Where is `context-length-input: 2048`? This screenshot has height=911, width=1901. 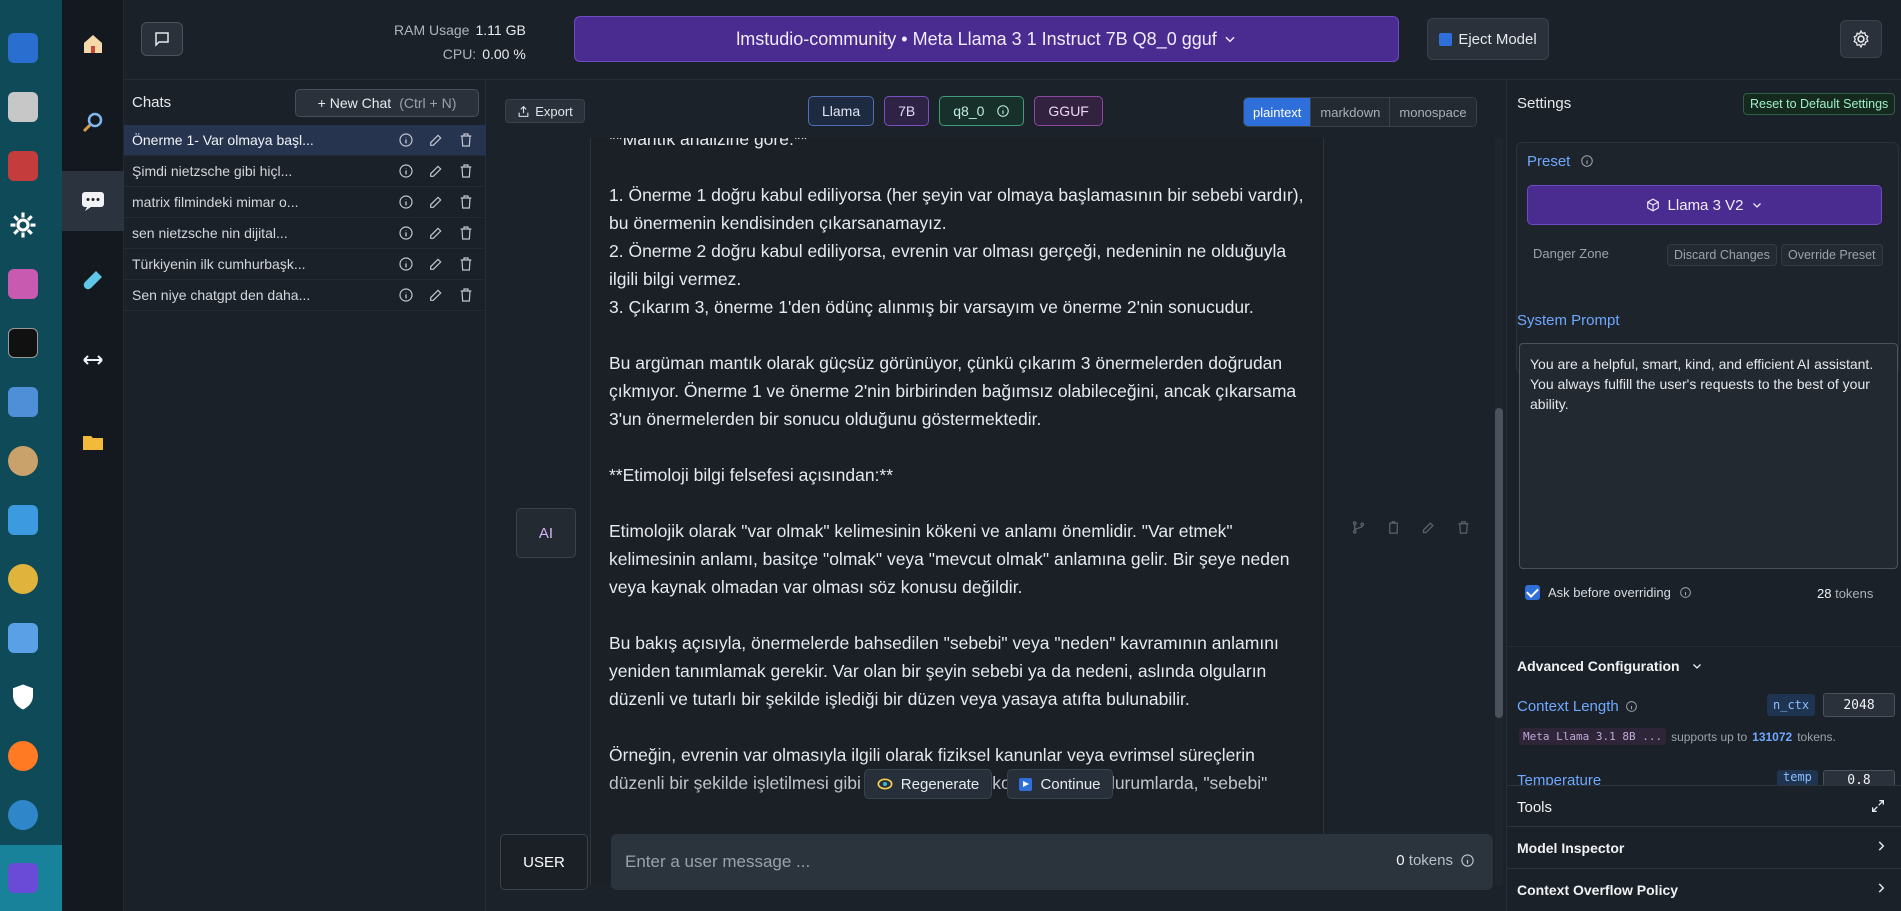 context-length-input: 2048 is located at coordinates (1859, 705).